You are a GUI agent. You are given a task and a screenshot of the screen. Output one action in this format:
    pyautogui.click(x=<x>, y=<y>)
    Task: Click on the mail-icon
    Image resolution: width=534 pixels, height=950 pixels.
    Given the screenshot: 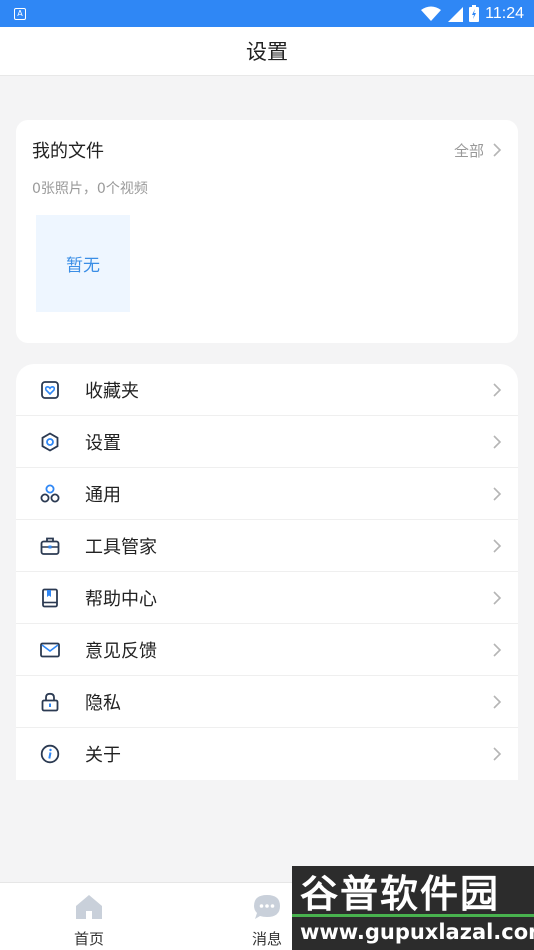 What is the action you would take?
    pyautogui.click(x=50, y=650)
    